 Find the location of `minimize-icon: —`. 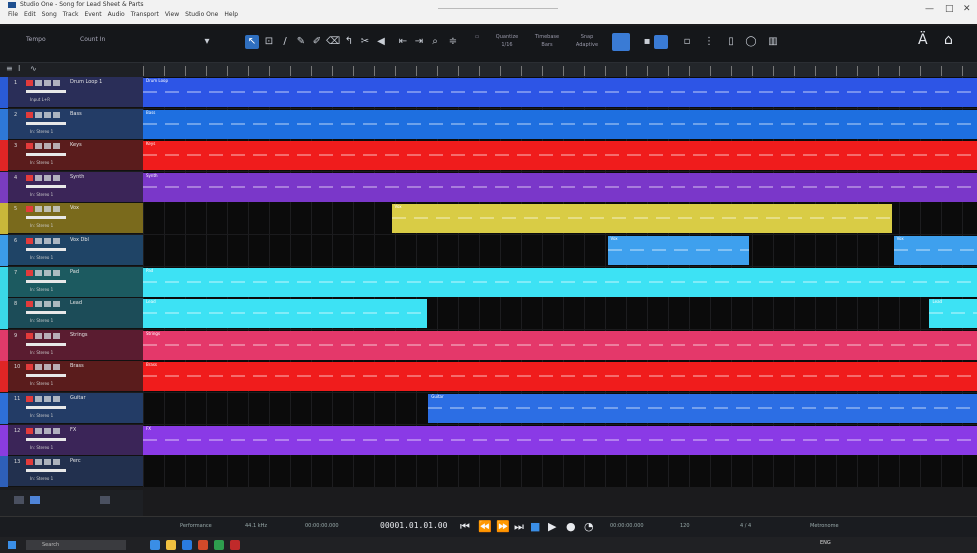

minimize-icon: — is located at coordinates (929, 9).